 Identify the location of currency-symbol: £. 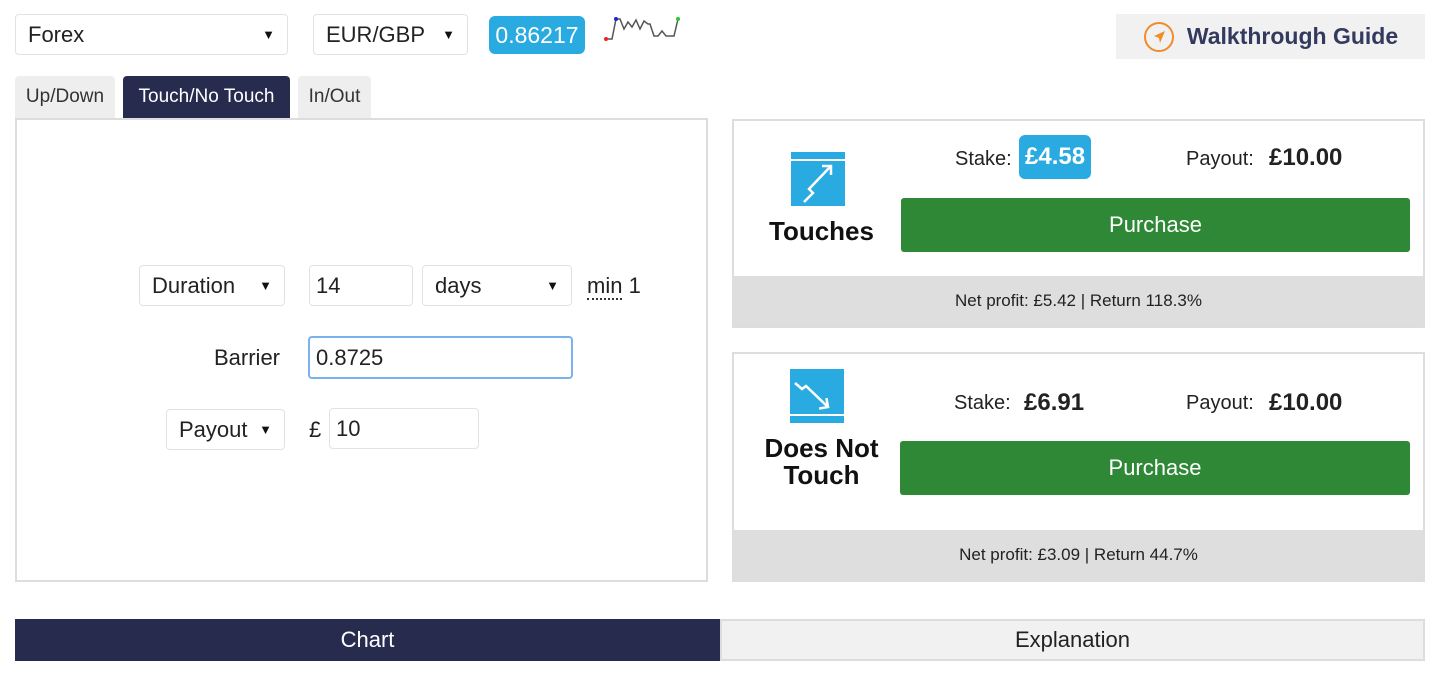
(315, 429).